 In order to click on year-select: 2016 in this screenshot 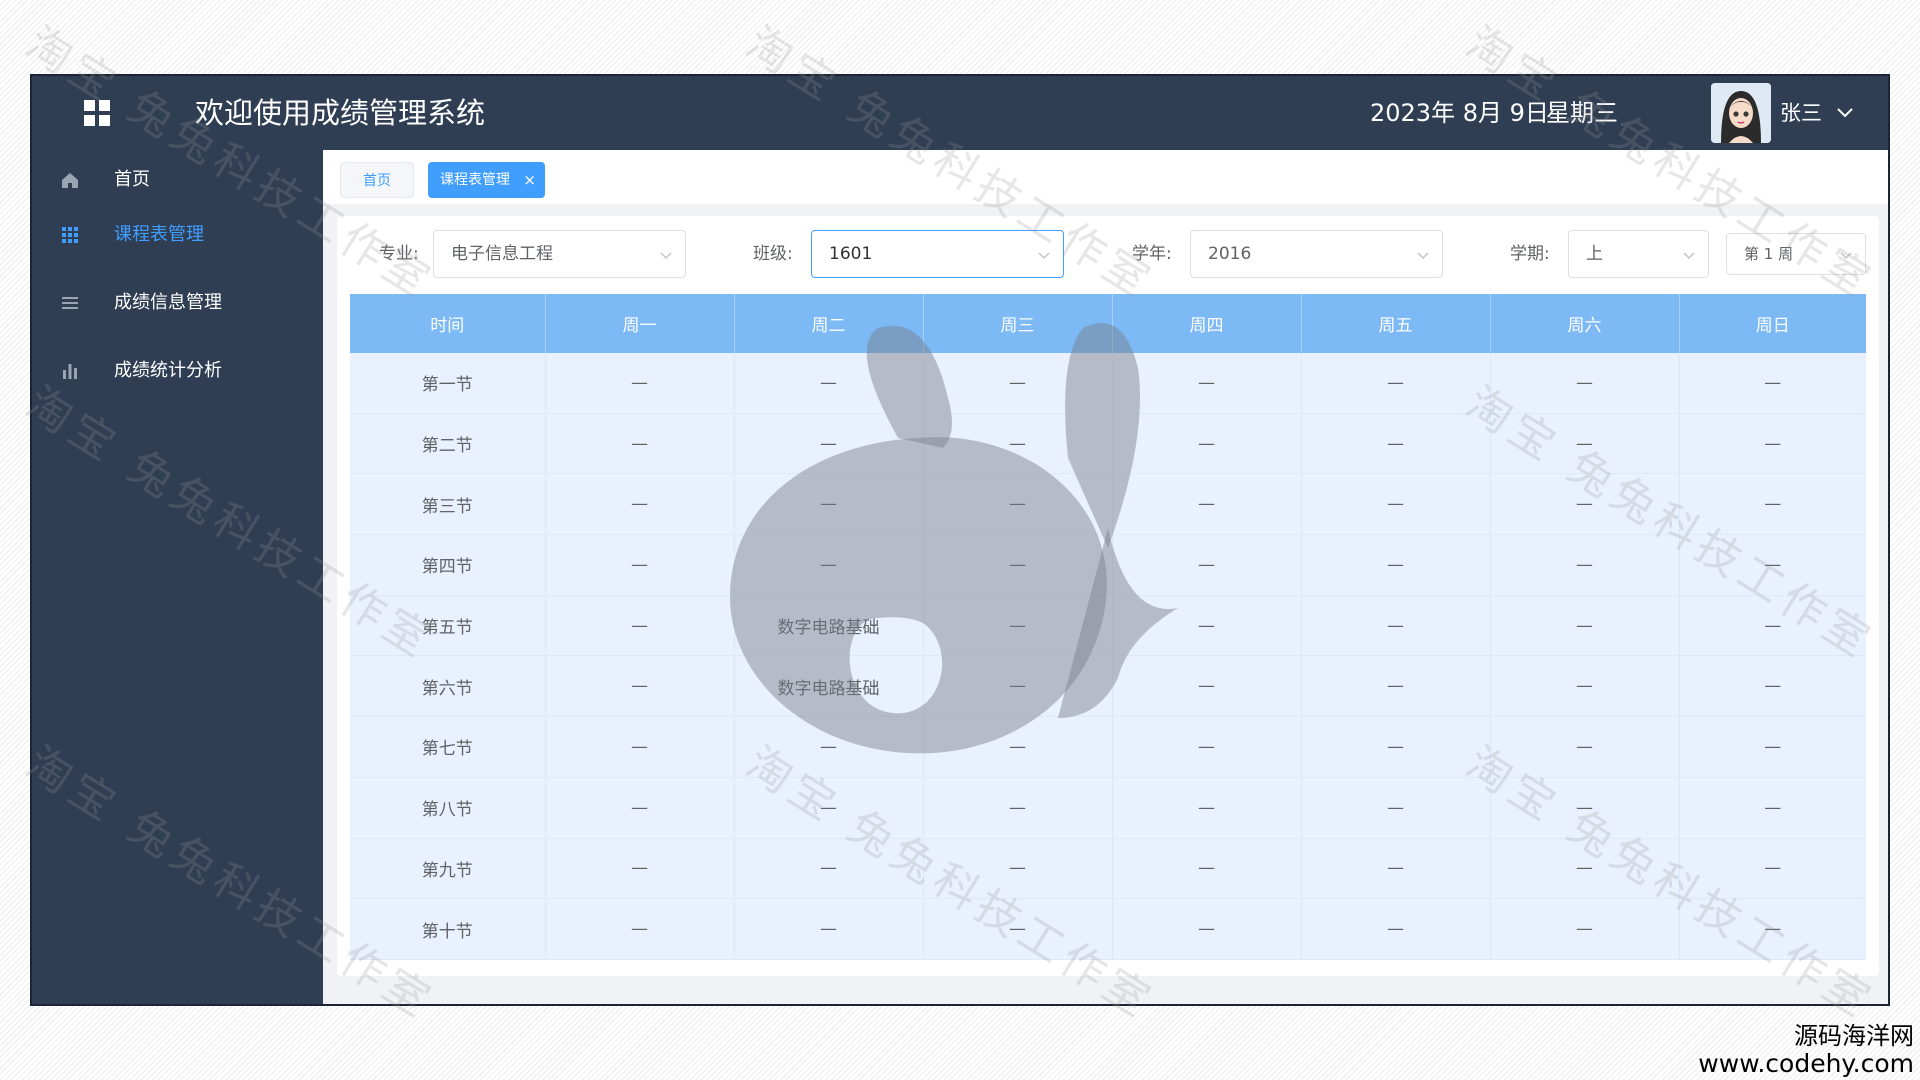, I will do `click(1316, 254)`.